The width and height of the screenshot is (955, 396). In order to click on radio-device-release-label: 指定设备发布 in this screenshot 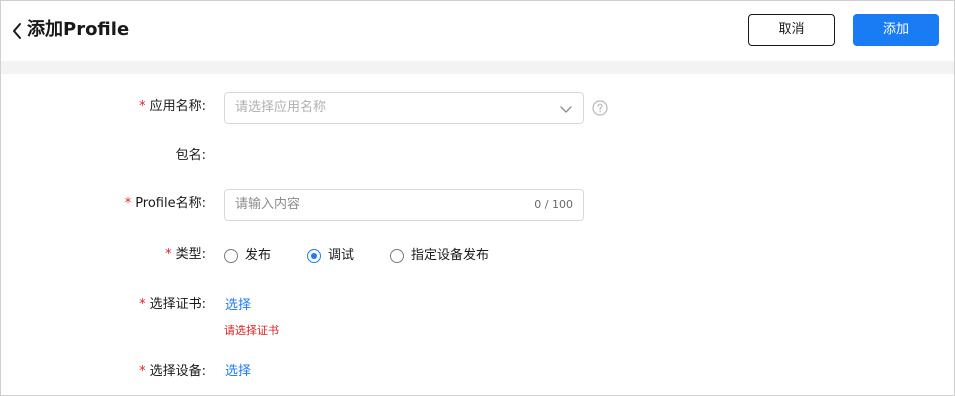, I will do `click(450, 255)`.